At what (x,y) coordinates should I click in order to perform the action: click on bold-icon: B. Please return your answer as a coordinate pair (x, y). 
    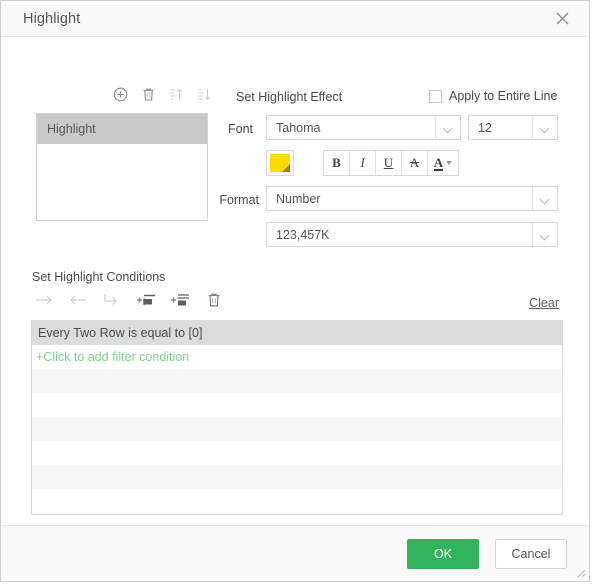
    Looking at the image, I should click on (337, 163).